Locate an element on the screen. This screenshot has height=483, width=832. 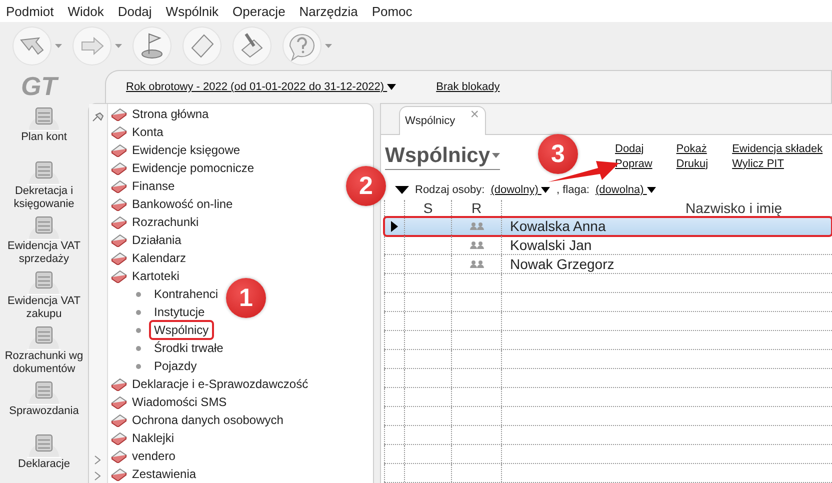
table-row: Kowalska Anna is located at coordinates (608, 226).